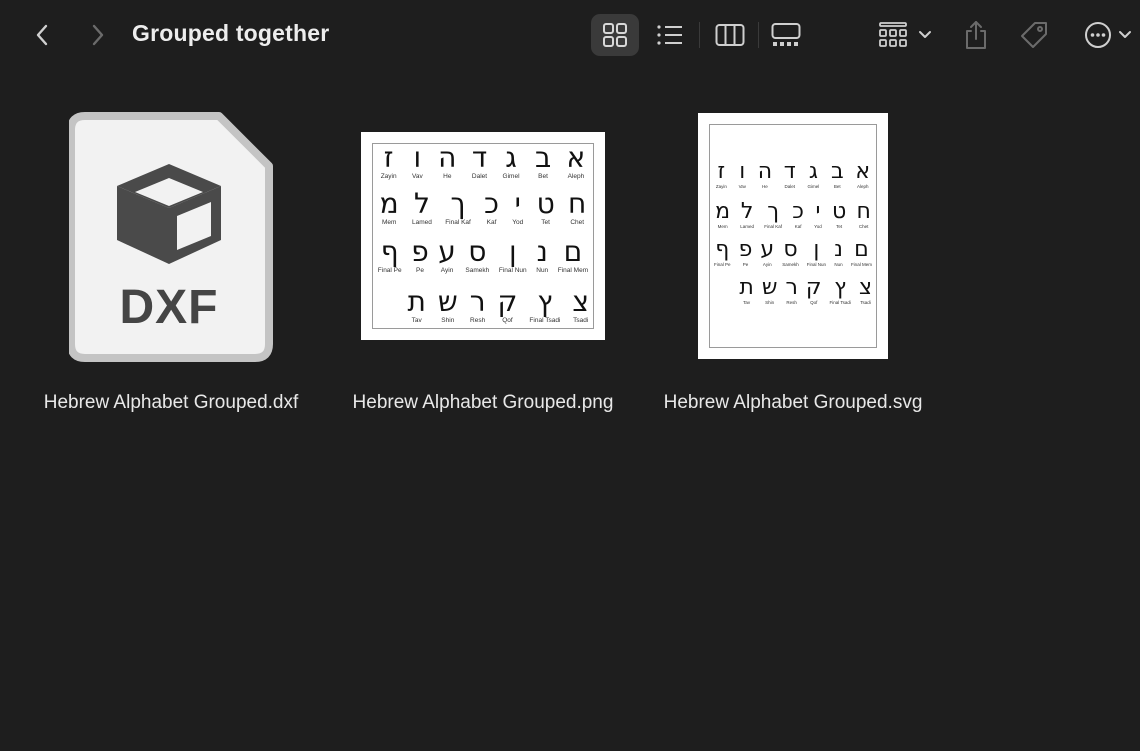  I want to click on hebrew-letter: ג, so click(813, 171).